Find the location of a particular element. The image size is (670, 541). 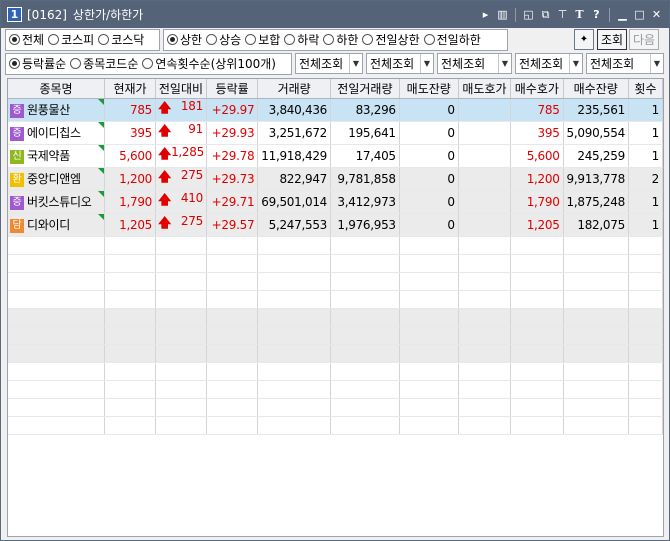

price-cell: 1,205 is located at coordinates (130, 225).